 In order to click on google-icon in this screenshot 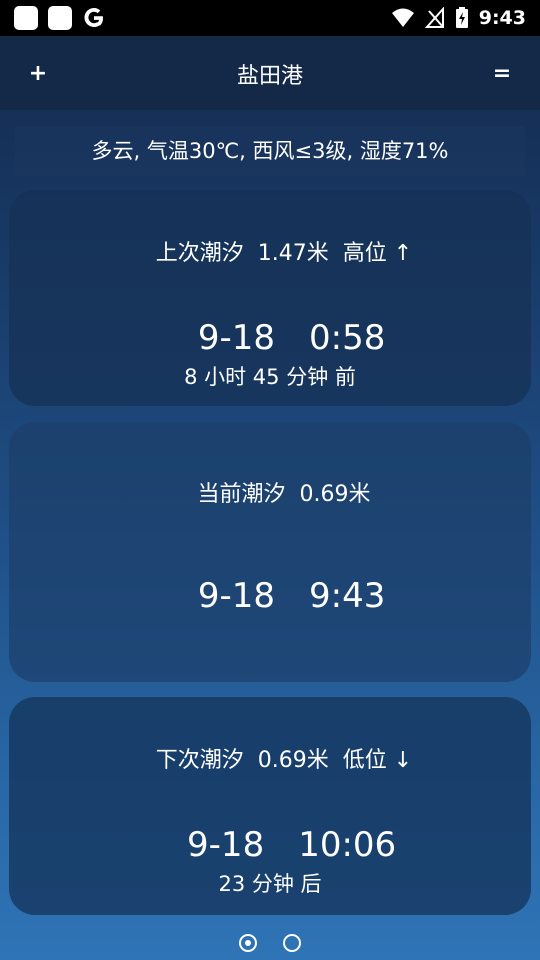, I will do `click(93, 17)`.